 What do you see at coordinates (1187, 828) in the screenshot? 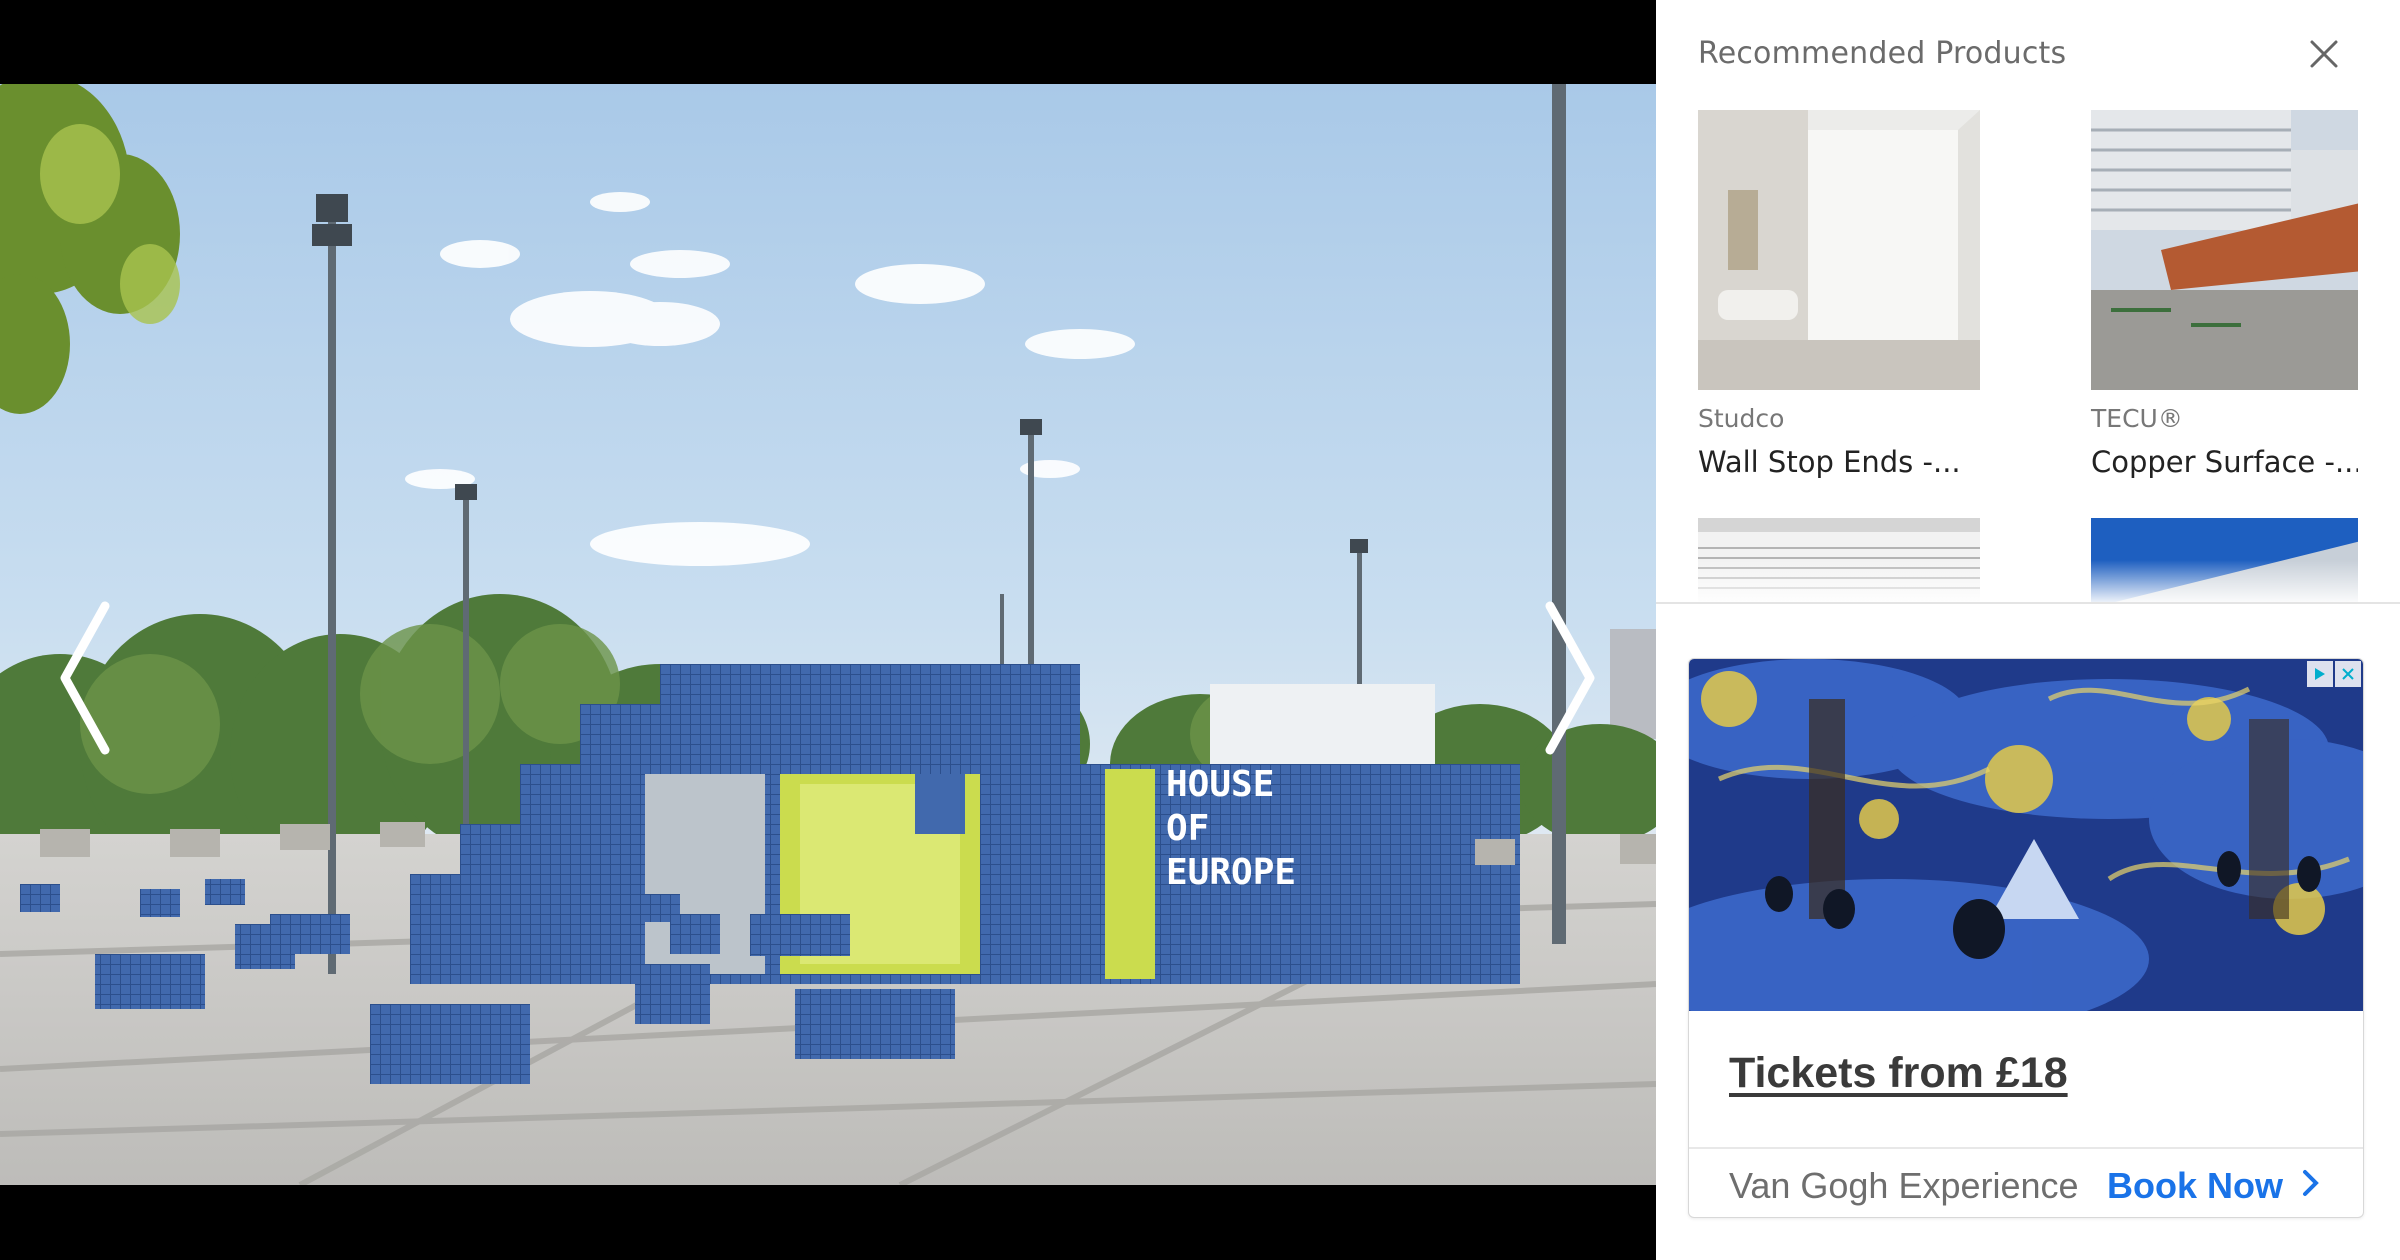
I see `sign-line-2: OF` at bounding box center [1187, 828].